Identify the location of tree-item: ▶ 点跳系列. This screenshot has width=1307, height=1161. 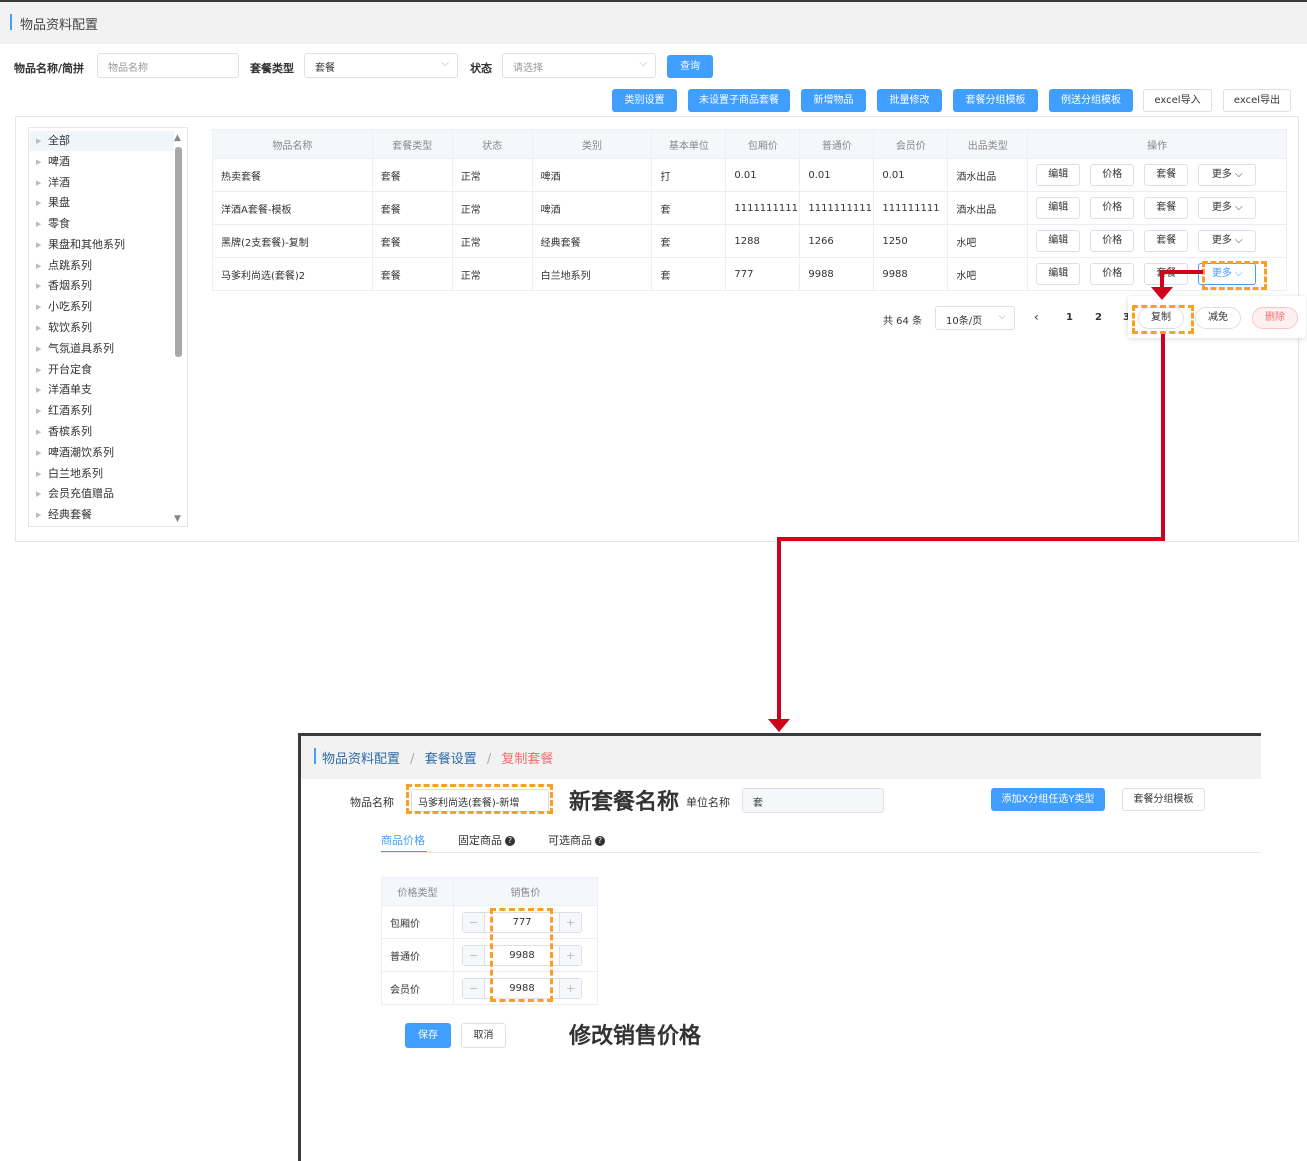
(102, 266).